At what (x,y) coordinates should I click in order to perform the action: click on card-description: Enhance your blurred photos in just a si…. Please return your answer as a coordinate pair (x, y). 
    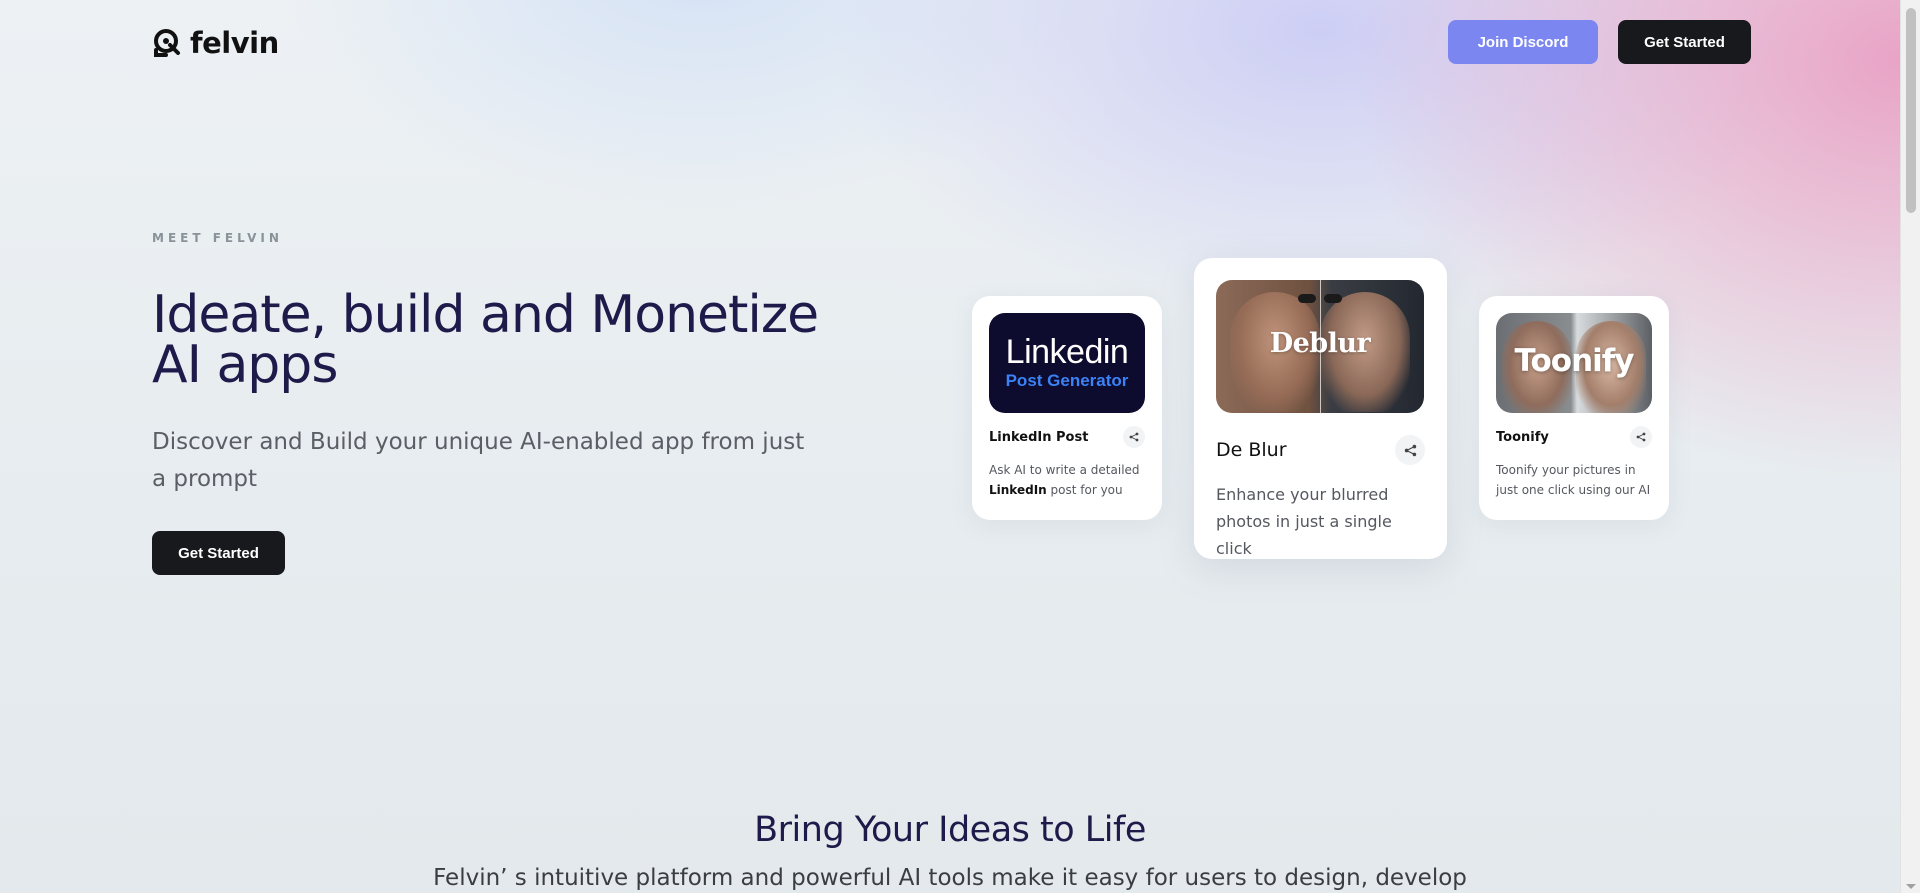
    Looking at the image, I should click on (1304, 521).